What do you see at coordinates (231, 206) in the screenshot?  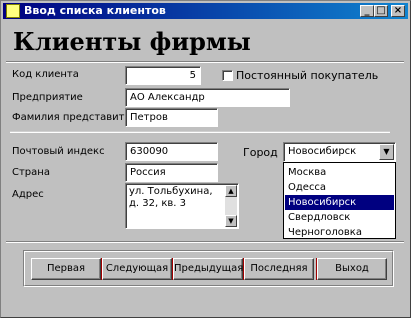 I see `address-scrollbar: ▲ ▼` at bounding box center [231, 206].